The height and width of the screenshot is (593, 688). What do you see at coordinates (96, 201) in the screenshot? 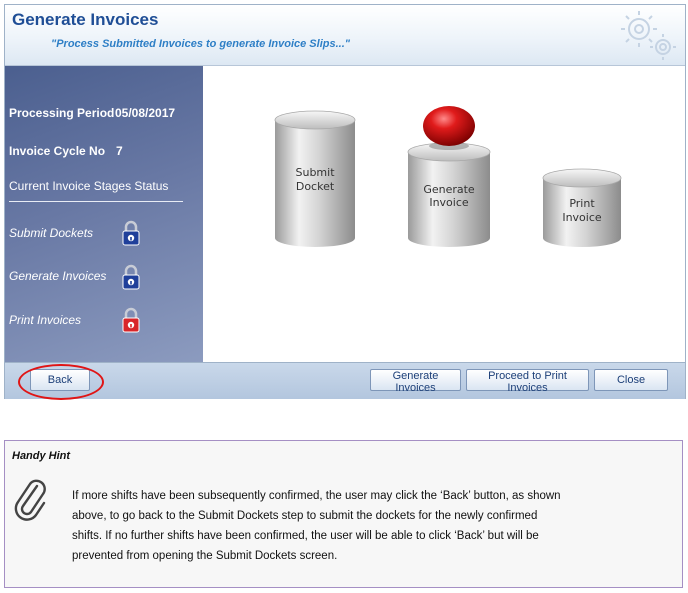
I see `sidebar-divider` at bounding box center [96, 201].